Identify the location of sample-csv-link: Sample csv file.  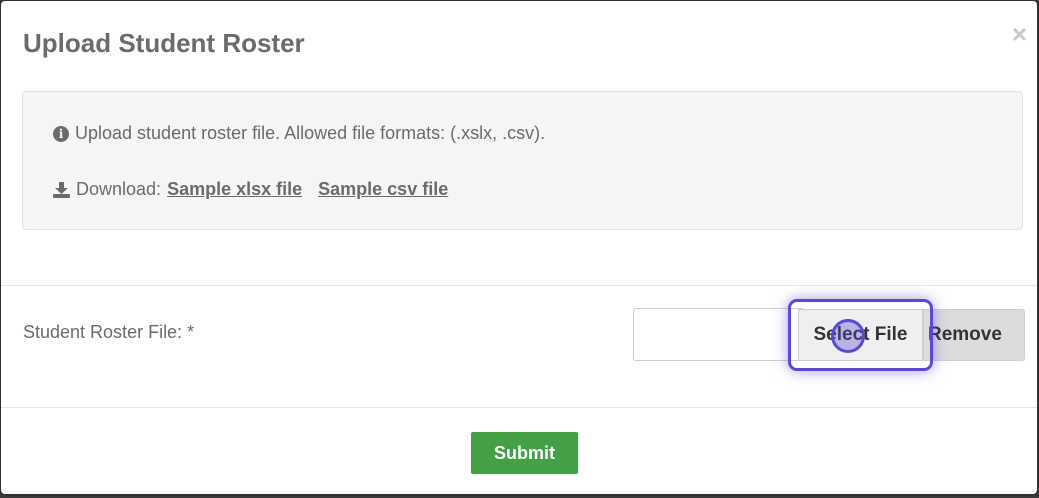
(383, 189).